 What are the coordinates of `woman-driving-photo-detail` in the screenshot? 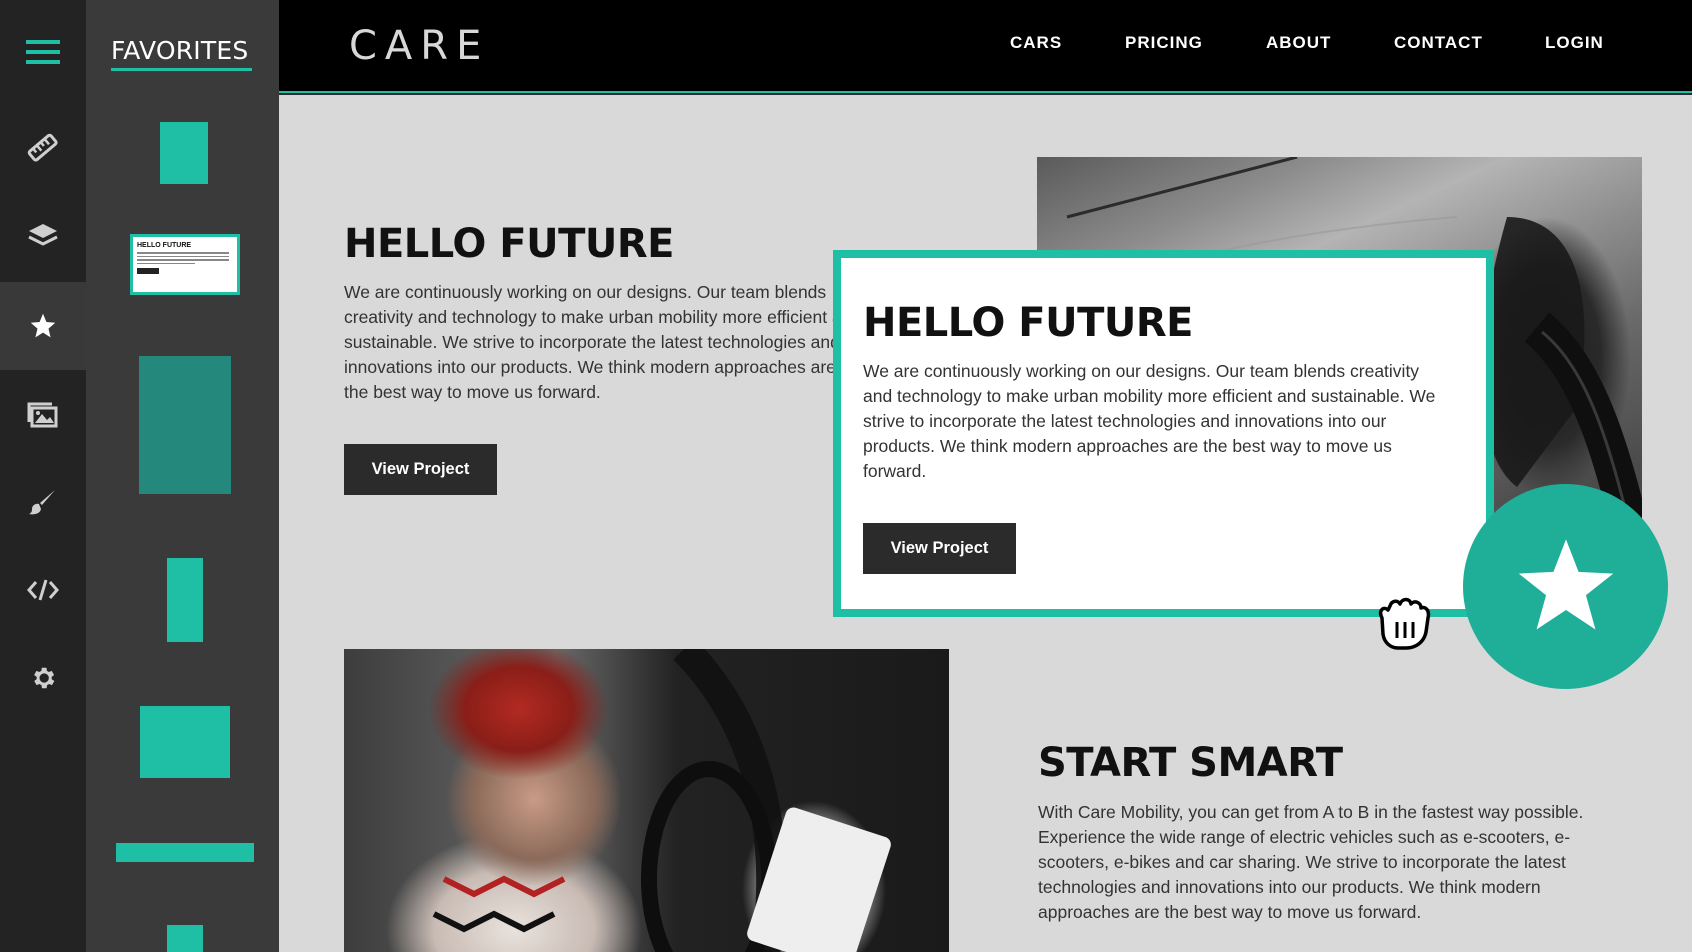 It's located at (661, 800).